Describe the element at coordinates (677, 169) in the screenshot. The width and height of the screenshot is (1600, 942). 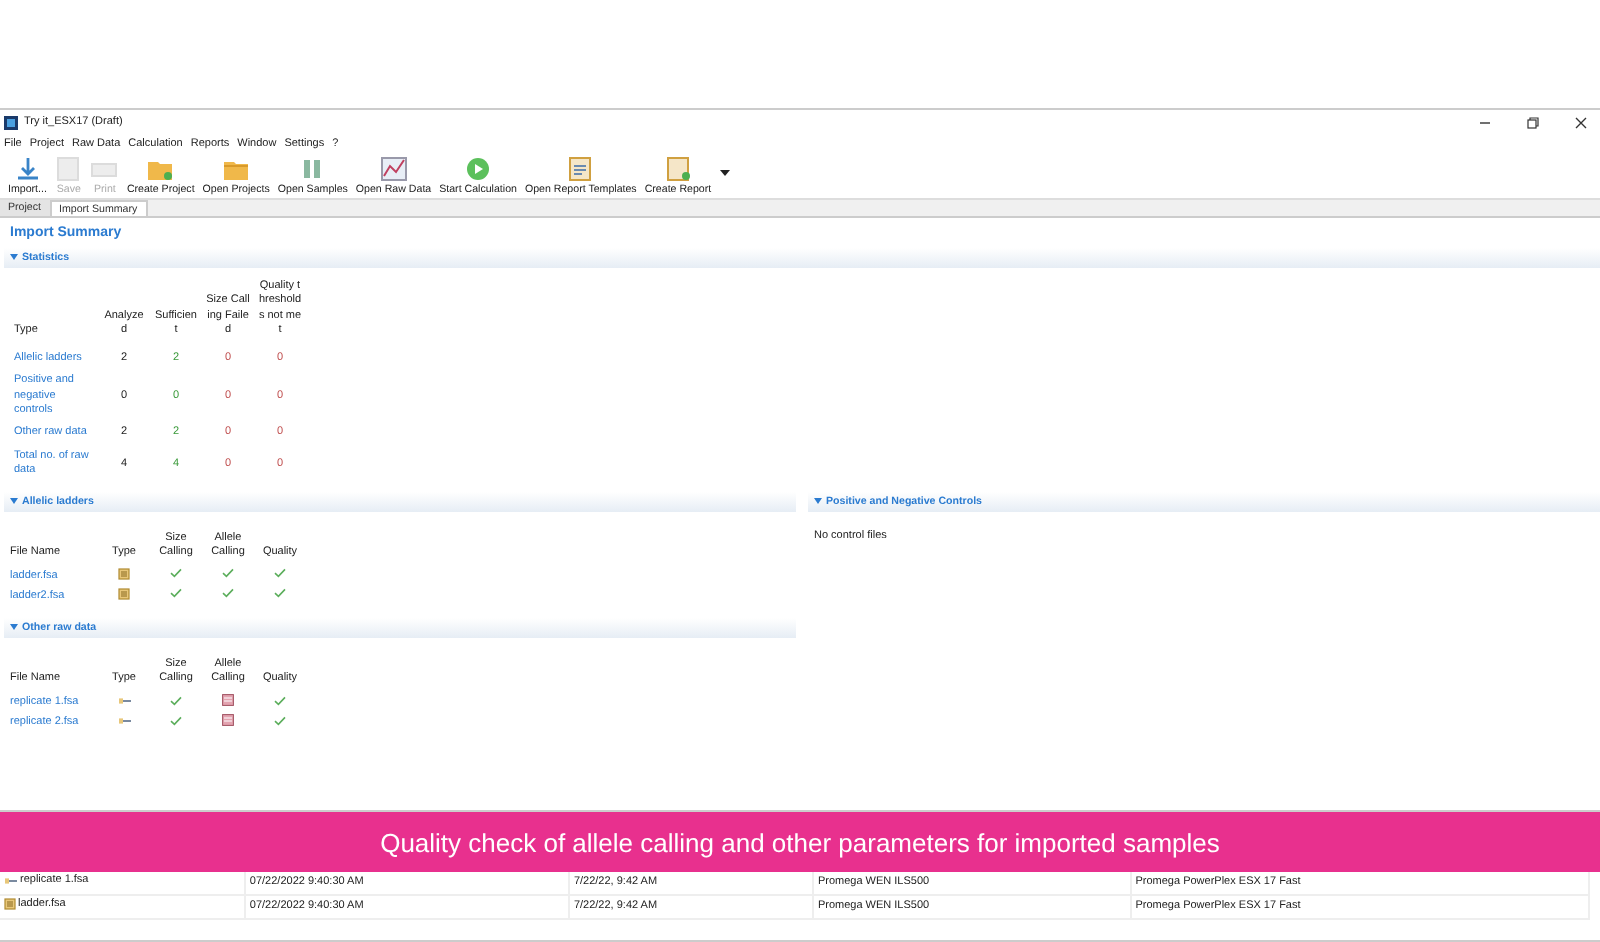
I see `report-new-icon` at that location.